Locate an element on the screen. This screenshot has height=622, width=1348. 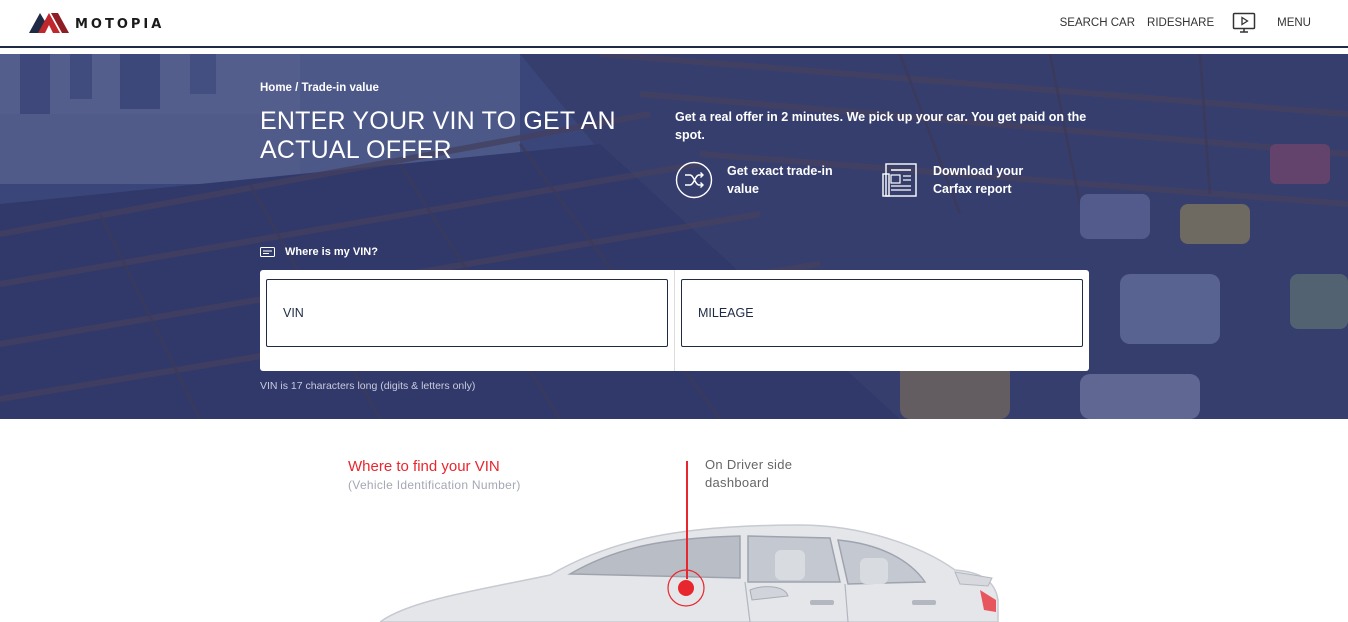
logo-mark-icon is located at coordinates (49, 23).